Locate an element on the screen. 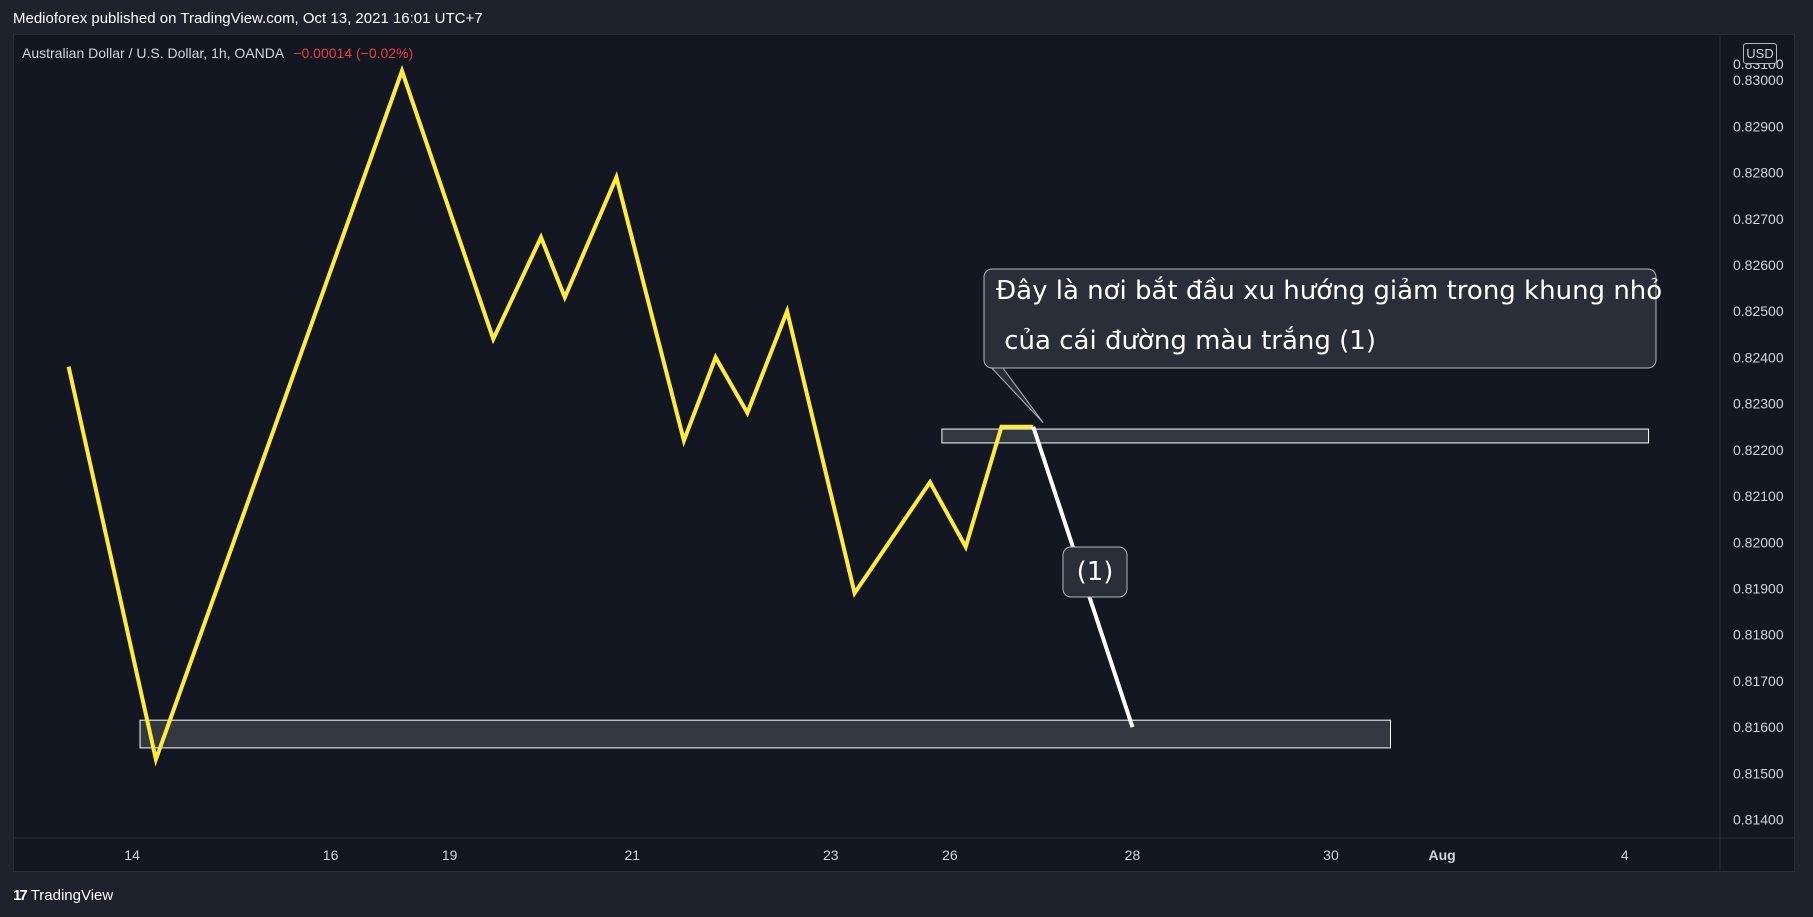 This screenshot has width=1813, height=917. callout-text: (1) is located at coordinates (1095, 572).